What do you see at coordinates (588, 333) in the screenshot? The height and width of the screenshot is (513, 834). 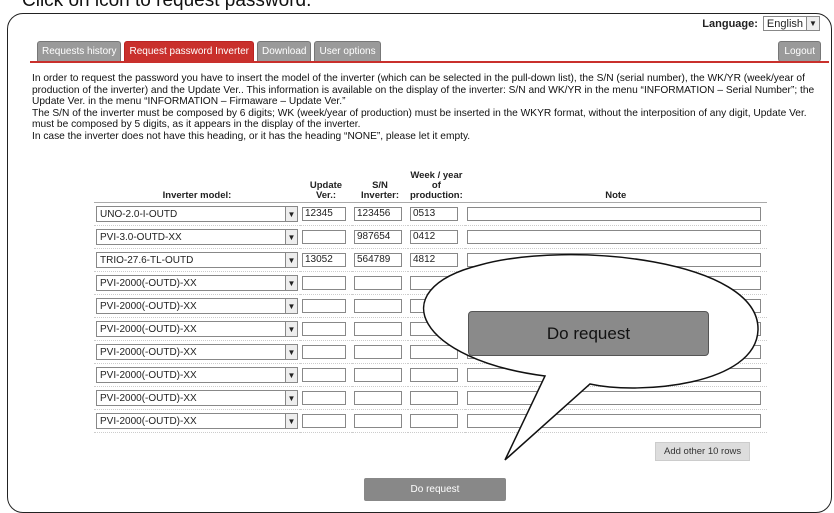 I see `callout-do-request-button: Do request` at bounding box center [588, 333].